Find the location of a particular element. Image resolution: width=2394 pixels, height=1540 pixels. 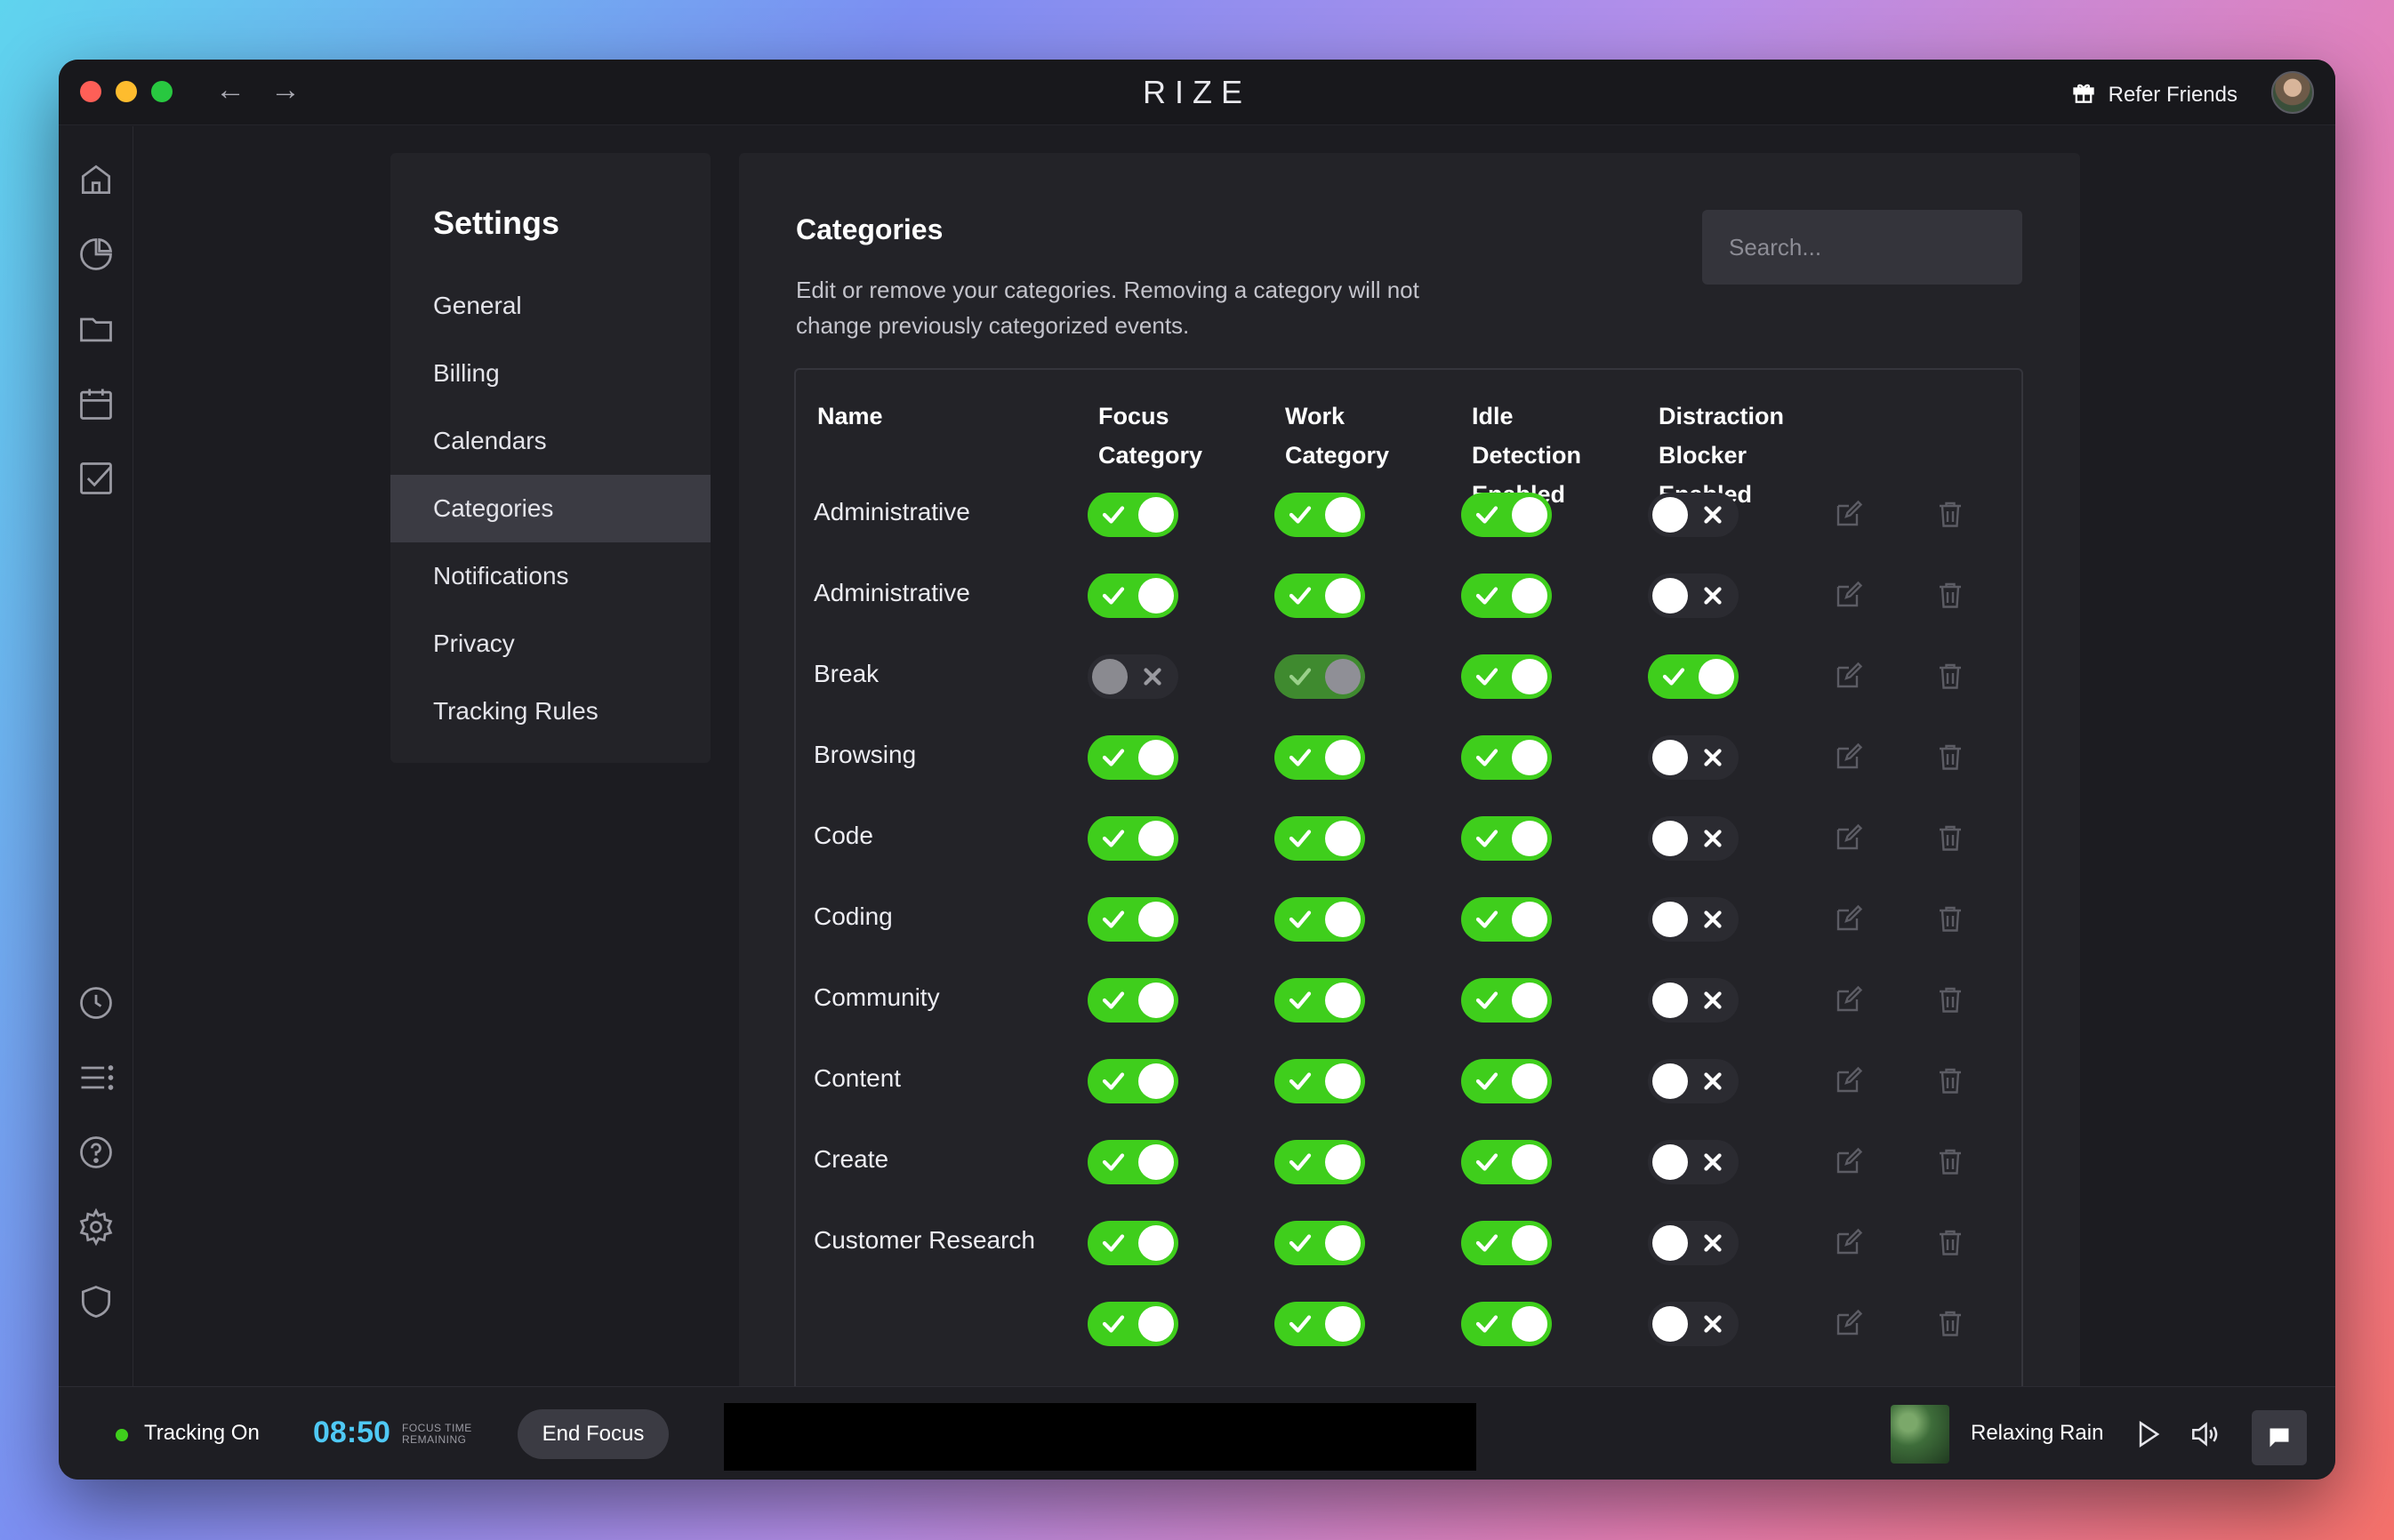

home-icon is located at coordinates (96, 179).